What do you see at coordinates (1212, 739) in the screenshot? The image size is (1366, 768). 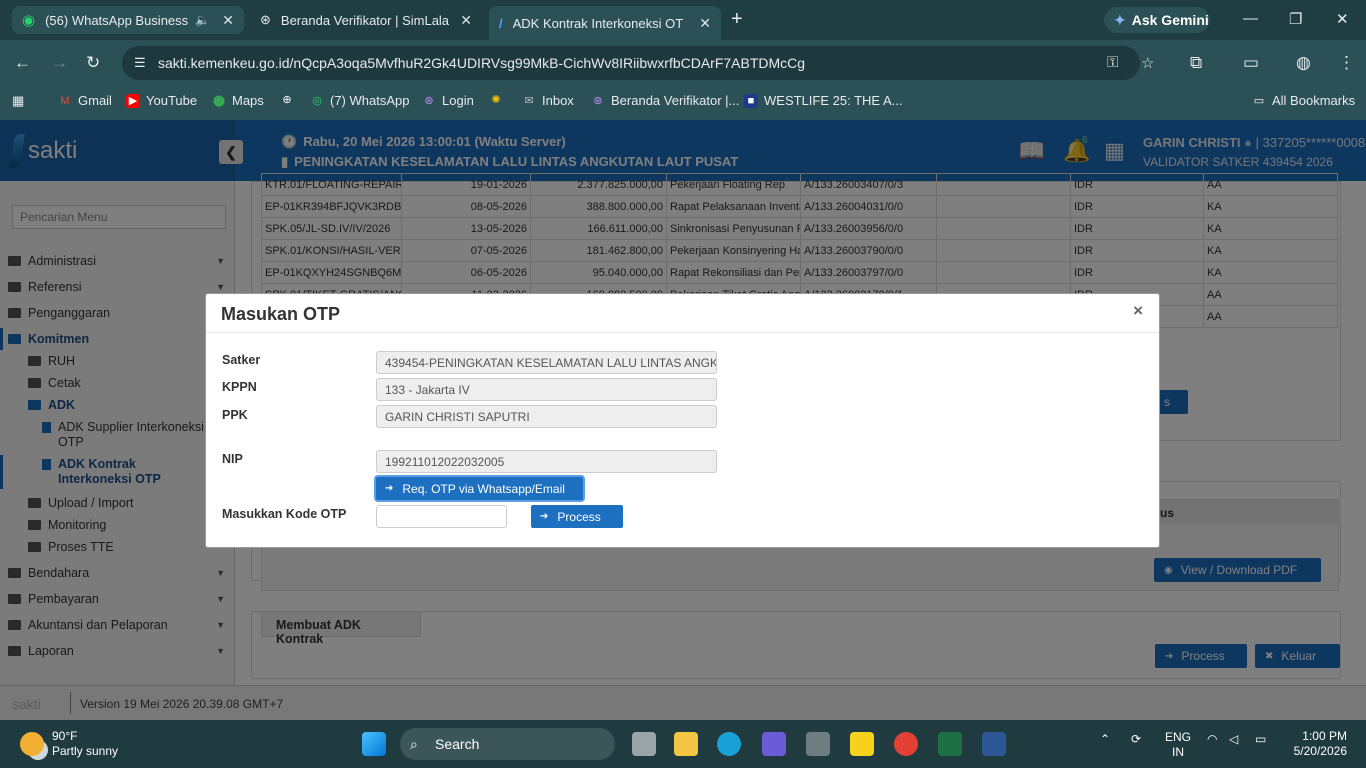 I see `wifi-icon: ◠` at bounding box center [1212, 739].